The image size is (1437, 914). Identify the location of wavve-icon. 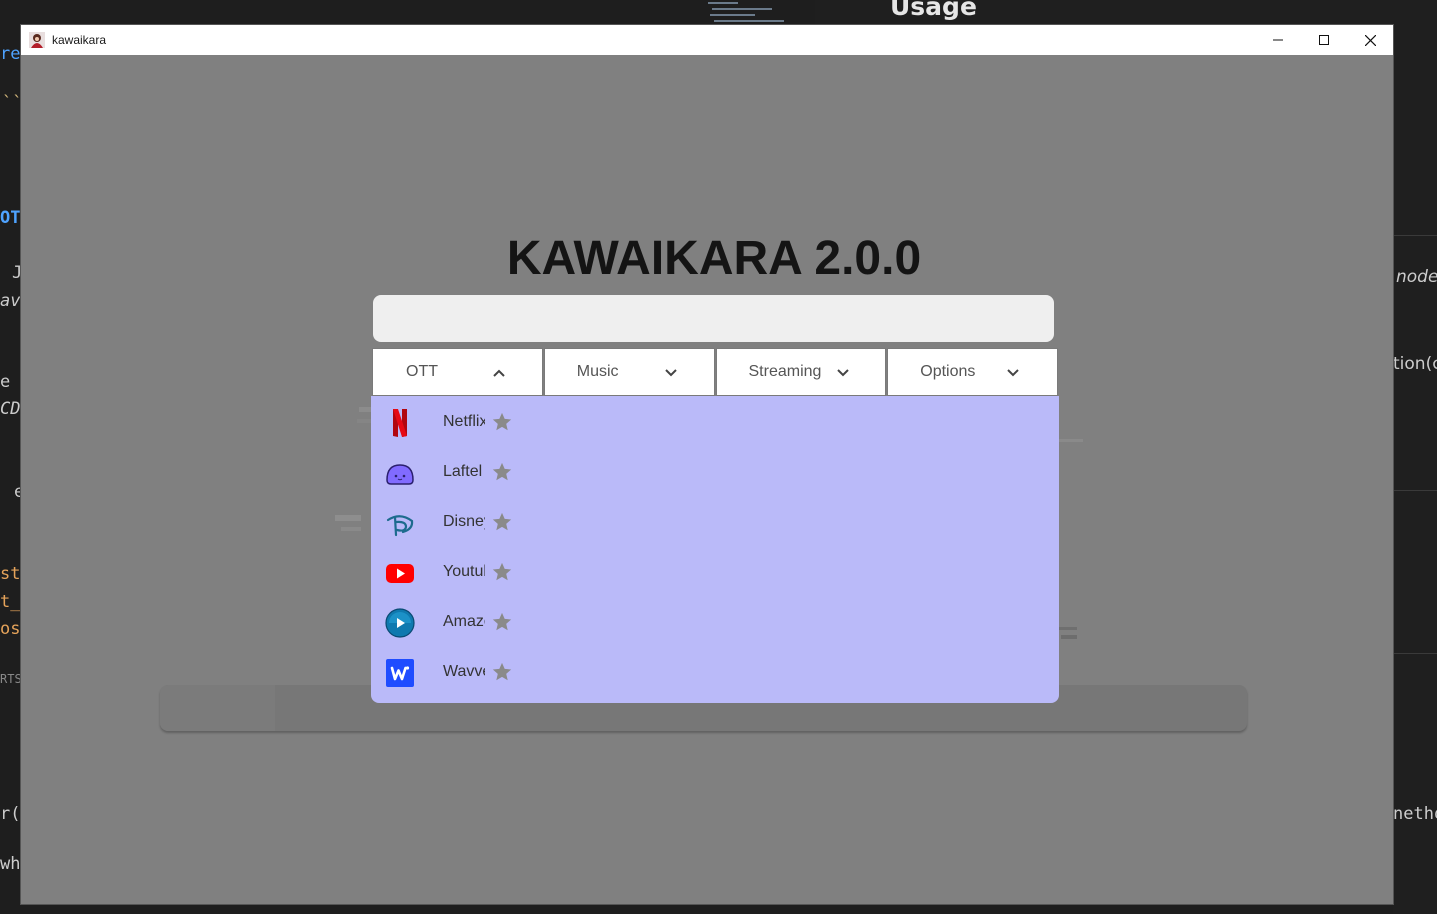
(400, 673).